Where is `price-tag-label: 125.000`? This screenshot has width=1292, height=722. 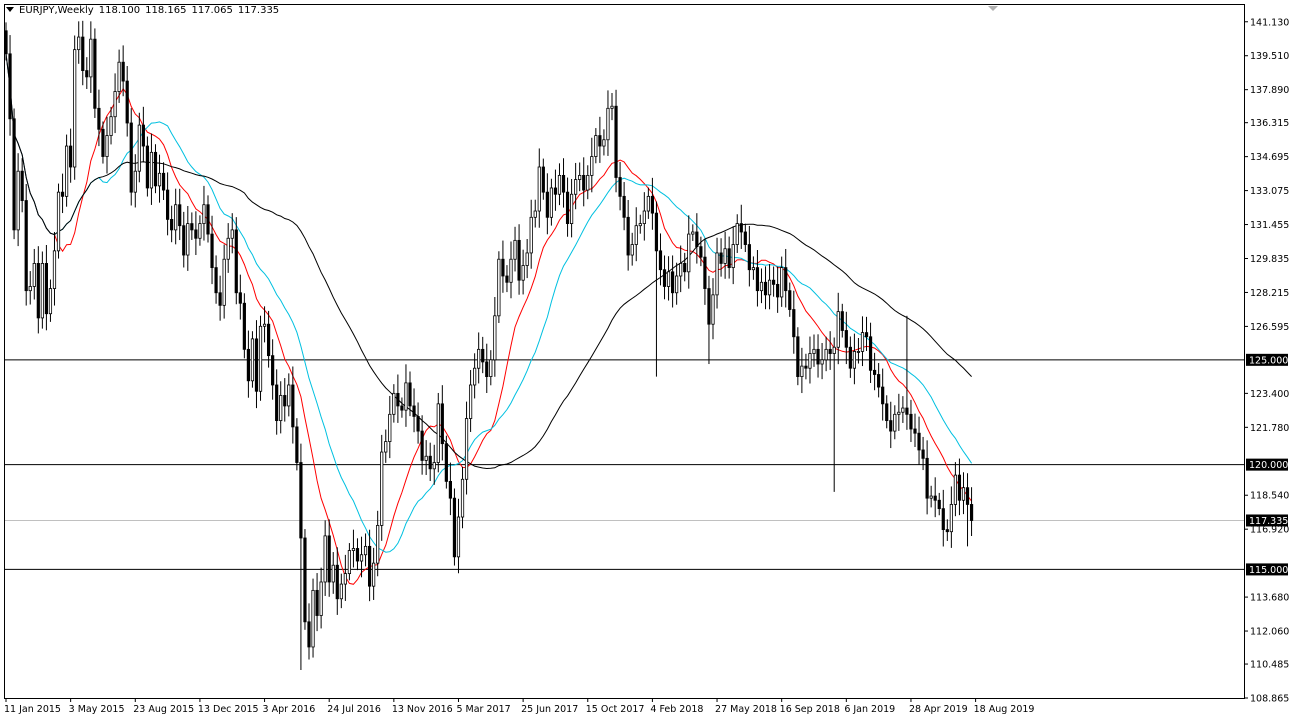
price-tag-label: 125.000 is located at coordinates (1268, 360).